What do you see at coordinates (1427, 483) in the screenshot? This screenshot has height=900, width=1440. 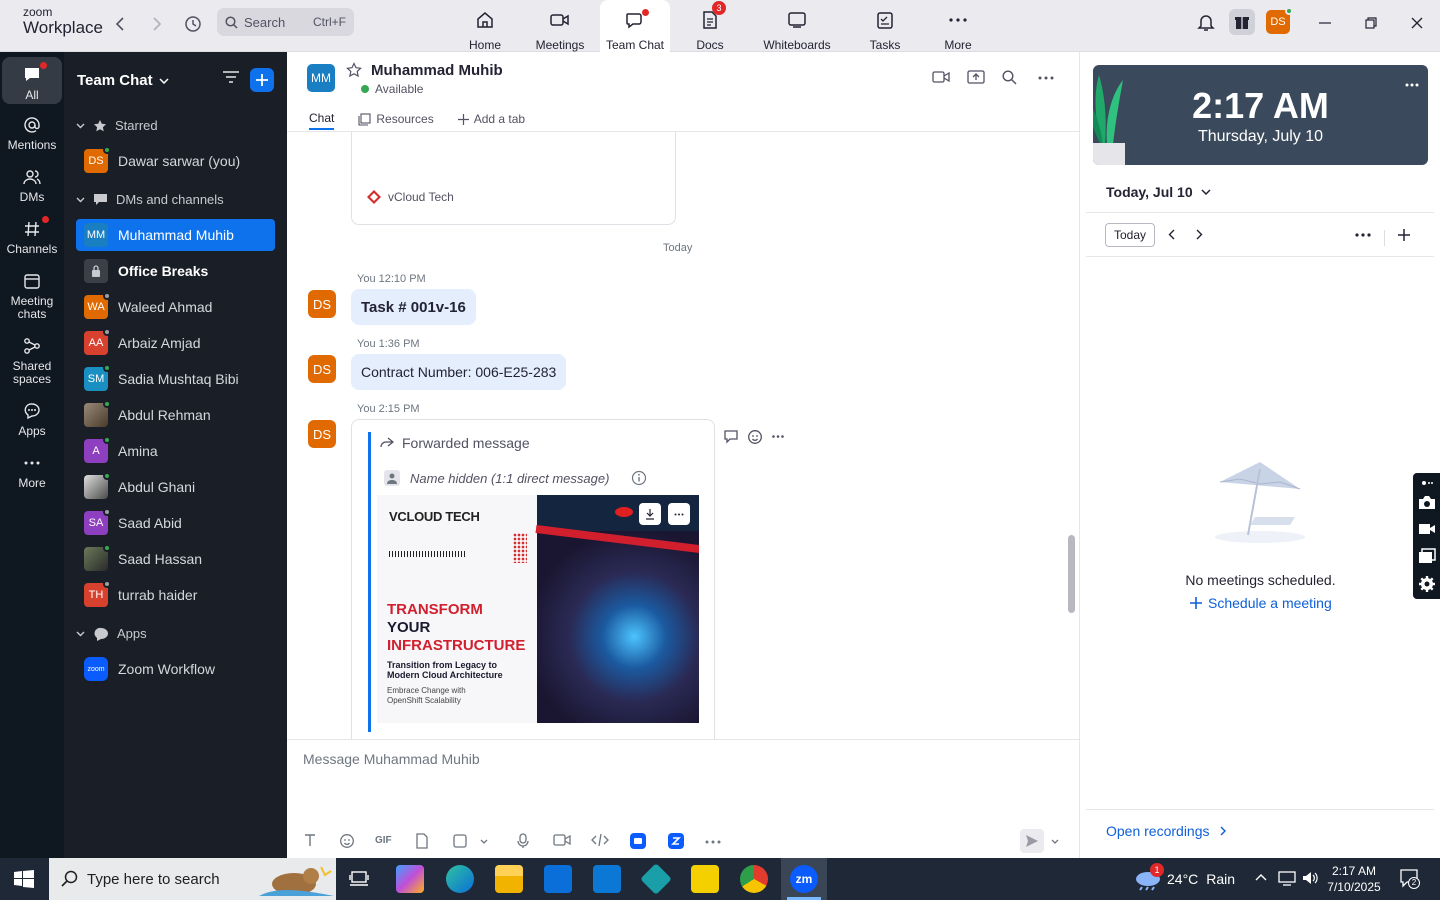 I see `pin-icon` at bounding box center [1427, 483].